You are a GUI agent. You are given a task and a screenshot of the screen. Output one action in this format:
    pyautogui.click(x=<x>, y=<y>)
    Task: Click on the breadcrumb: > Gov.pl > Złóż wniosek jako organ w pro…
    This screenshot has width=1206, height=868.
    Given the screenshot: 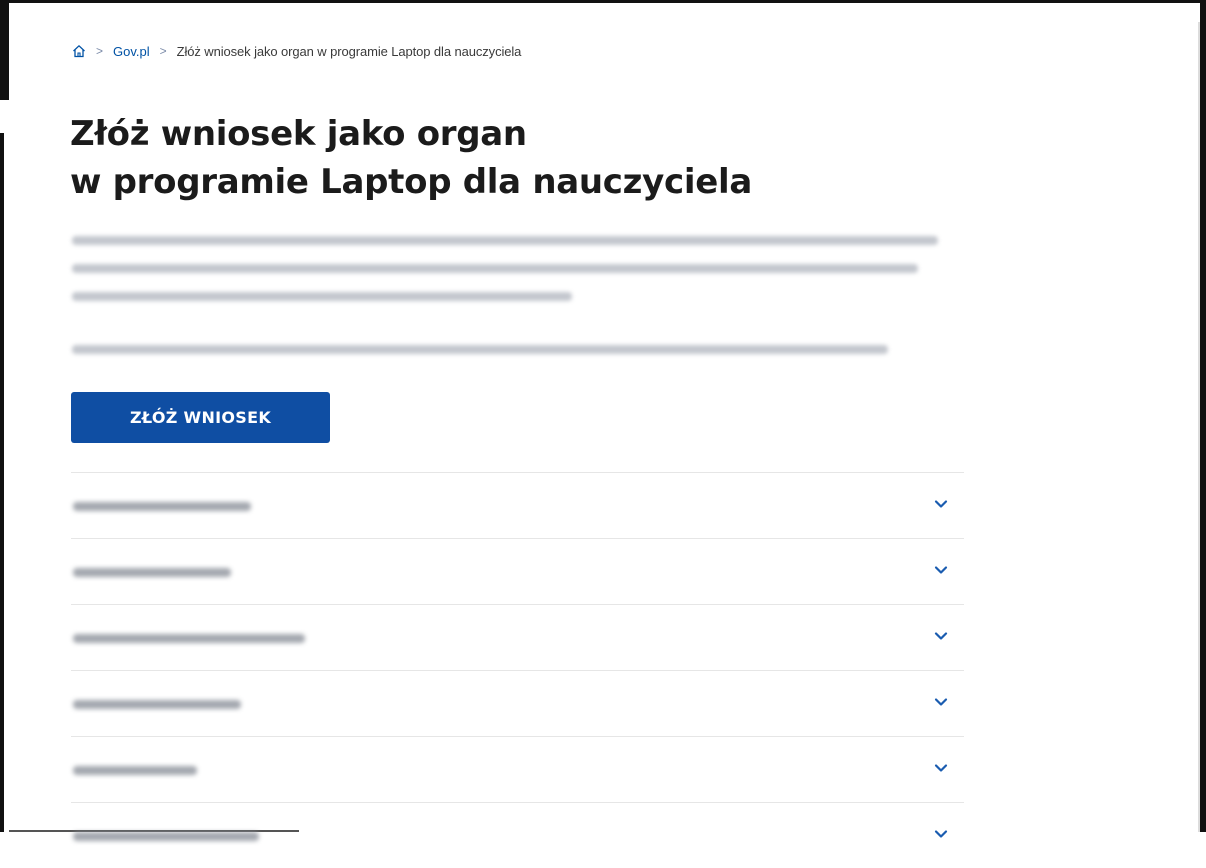 What is the action you would take?
    pyautogui.click(x=296, y=51)
    